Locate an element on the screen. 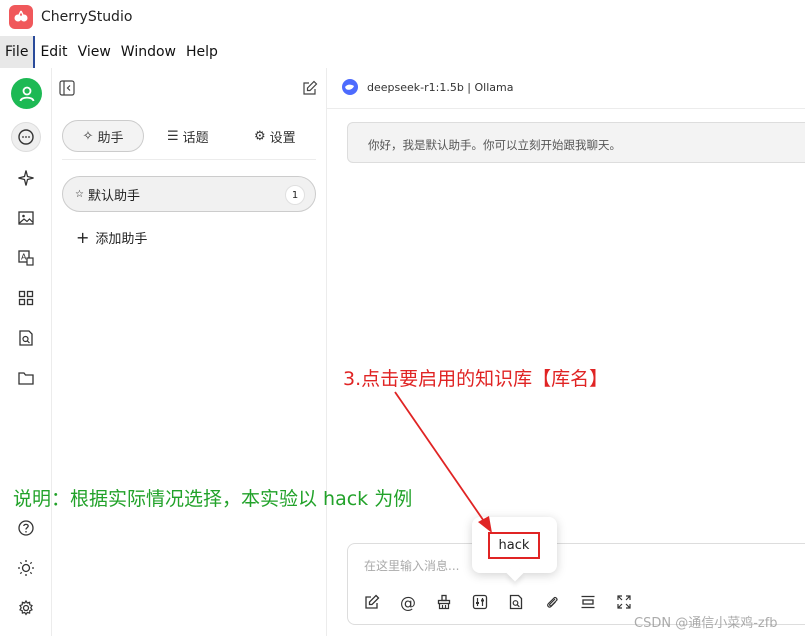  new-topic-tool is located at coordinates (372, 602).